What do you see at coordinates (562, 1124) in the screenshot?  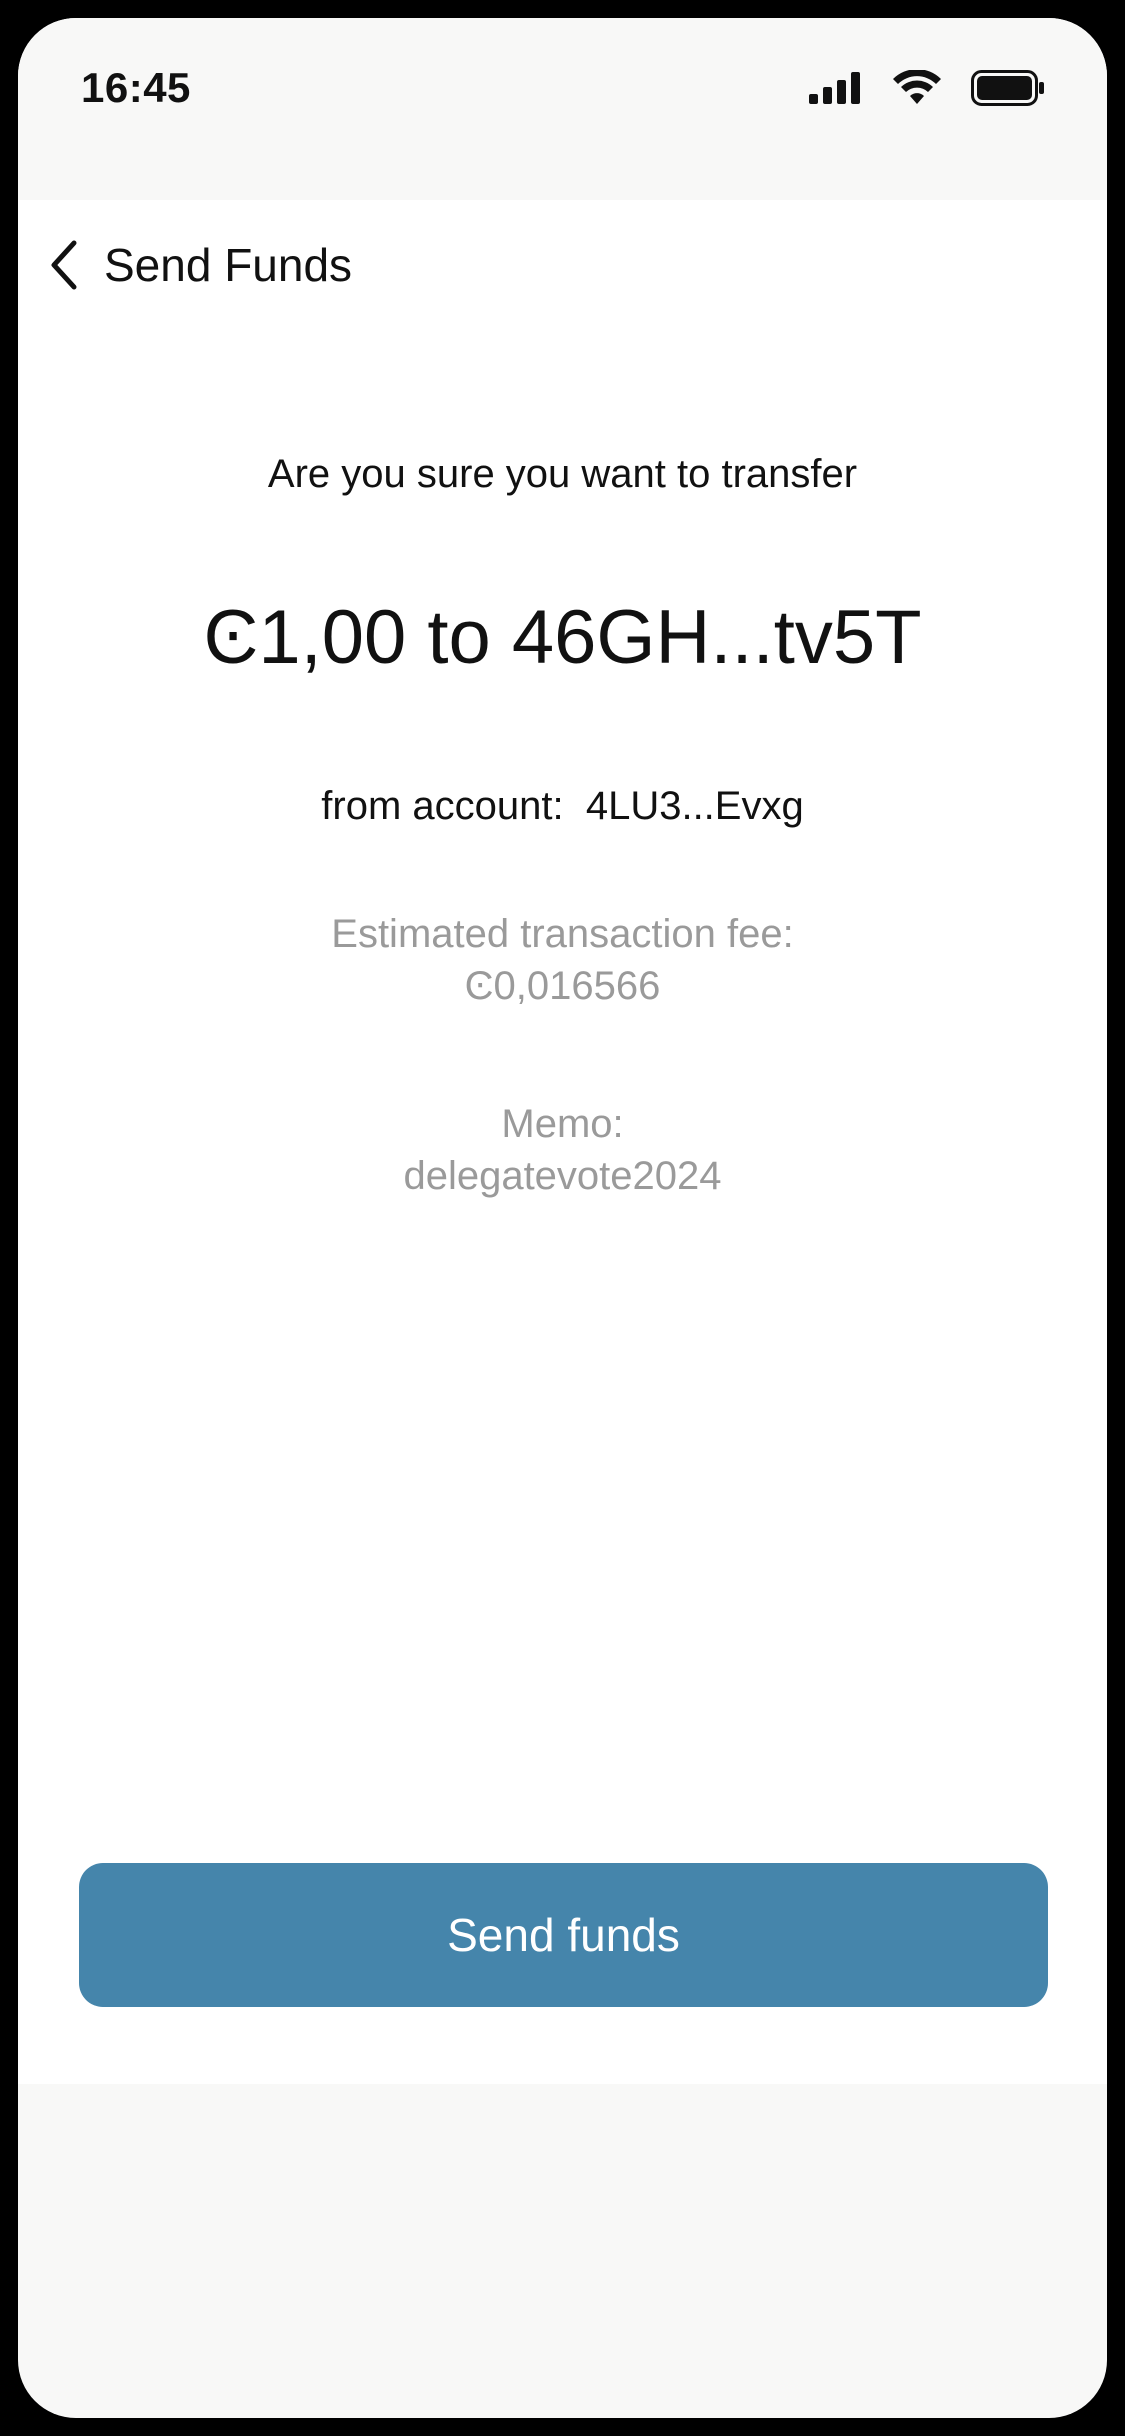 I see `memo-label: Memo:` at bounding box center [562, 1124].